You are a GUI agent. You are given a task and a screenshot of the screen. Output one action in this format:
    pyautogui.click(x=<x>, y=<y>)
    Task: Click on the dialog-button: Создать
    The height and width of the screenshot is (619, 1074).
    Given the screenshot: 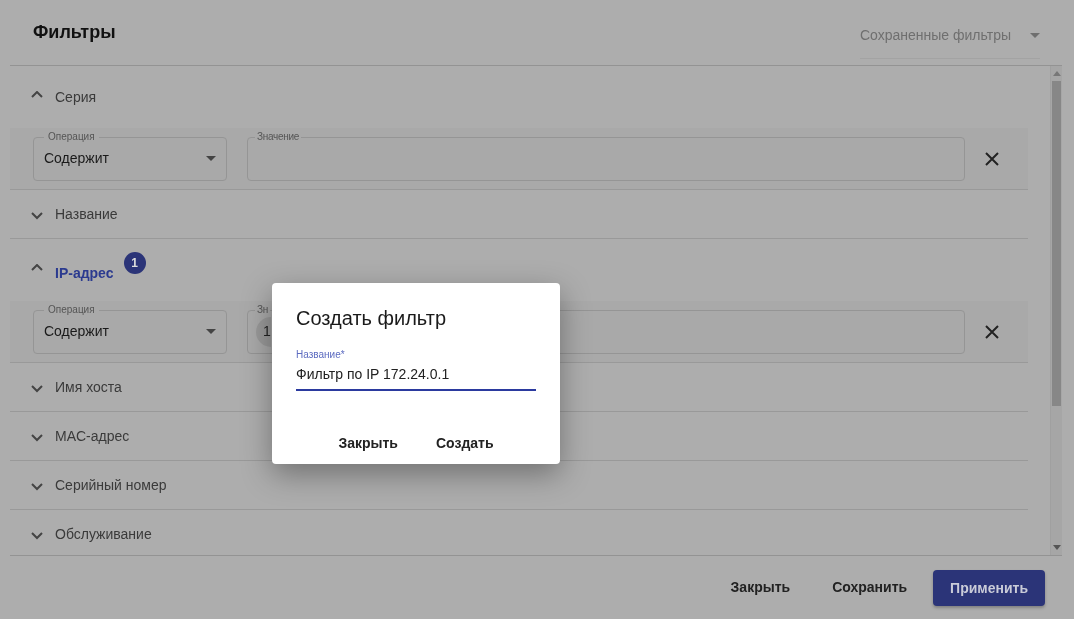 What is the action you would take?
    pyautogui.click(x=465, y=443)
    